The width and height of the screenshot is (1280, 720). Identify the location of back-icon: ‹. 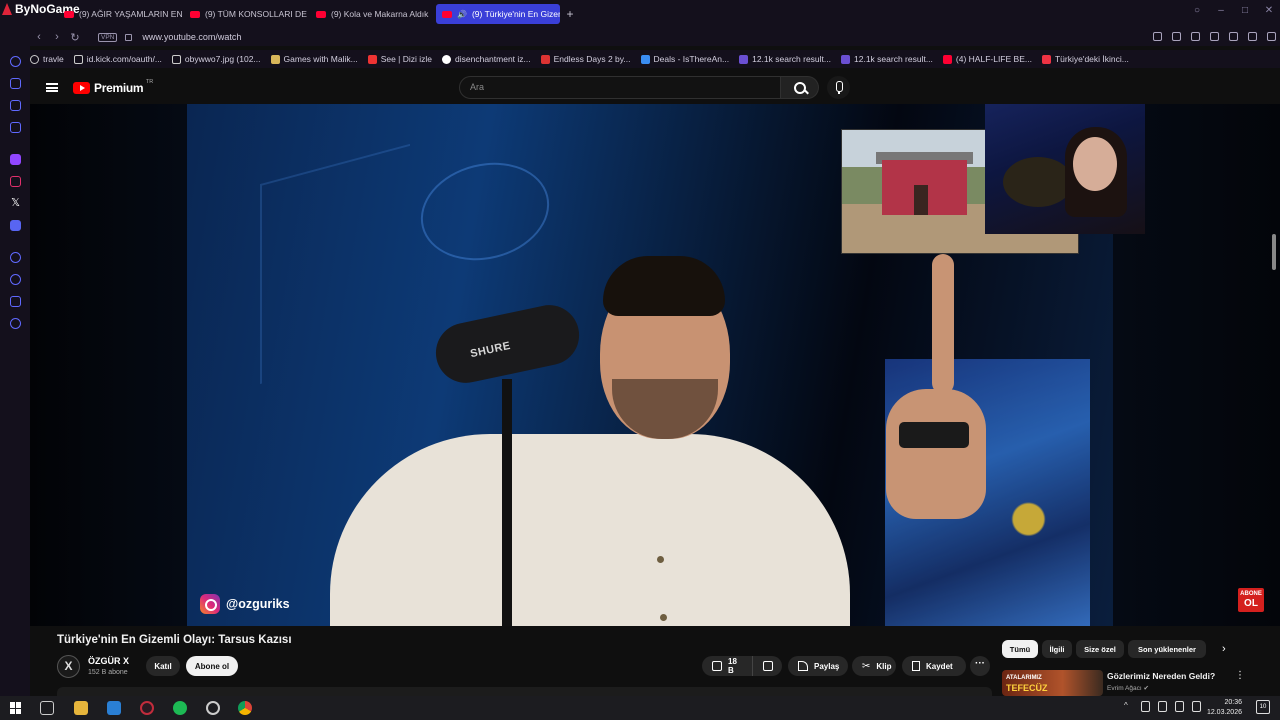
(39, 37).